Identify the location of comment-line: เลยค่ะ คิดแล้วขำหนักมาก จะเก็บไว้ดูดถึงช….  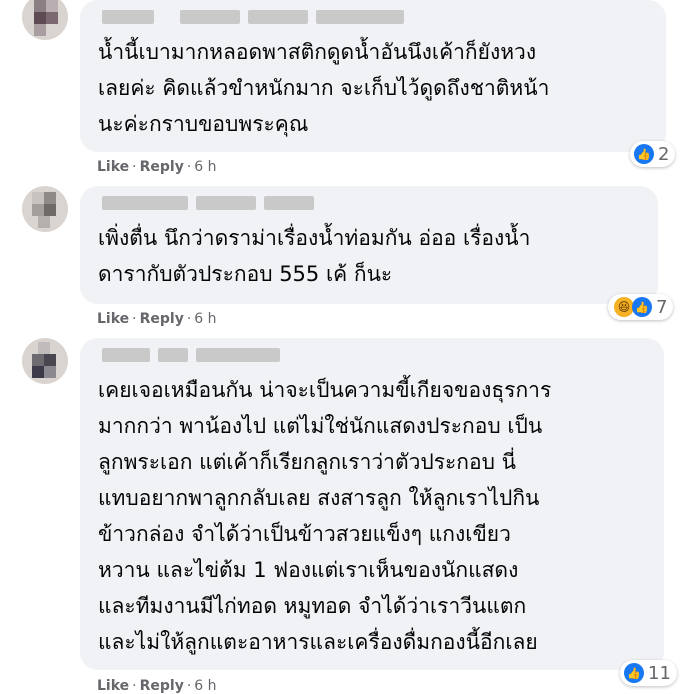
(324, 88).